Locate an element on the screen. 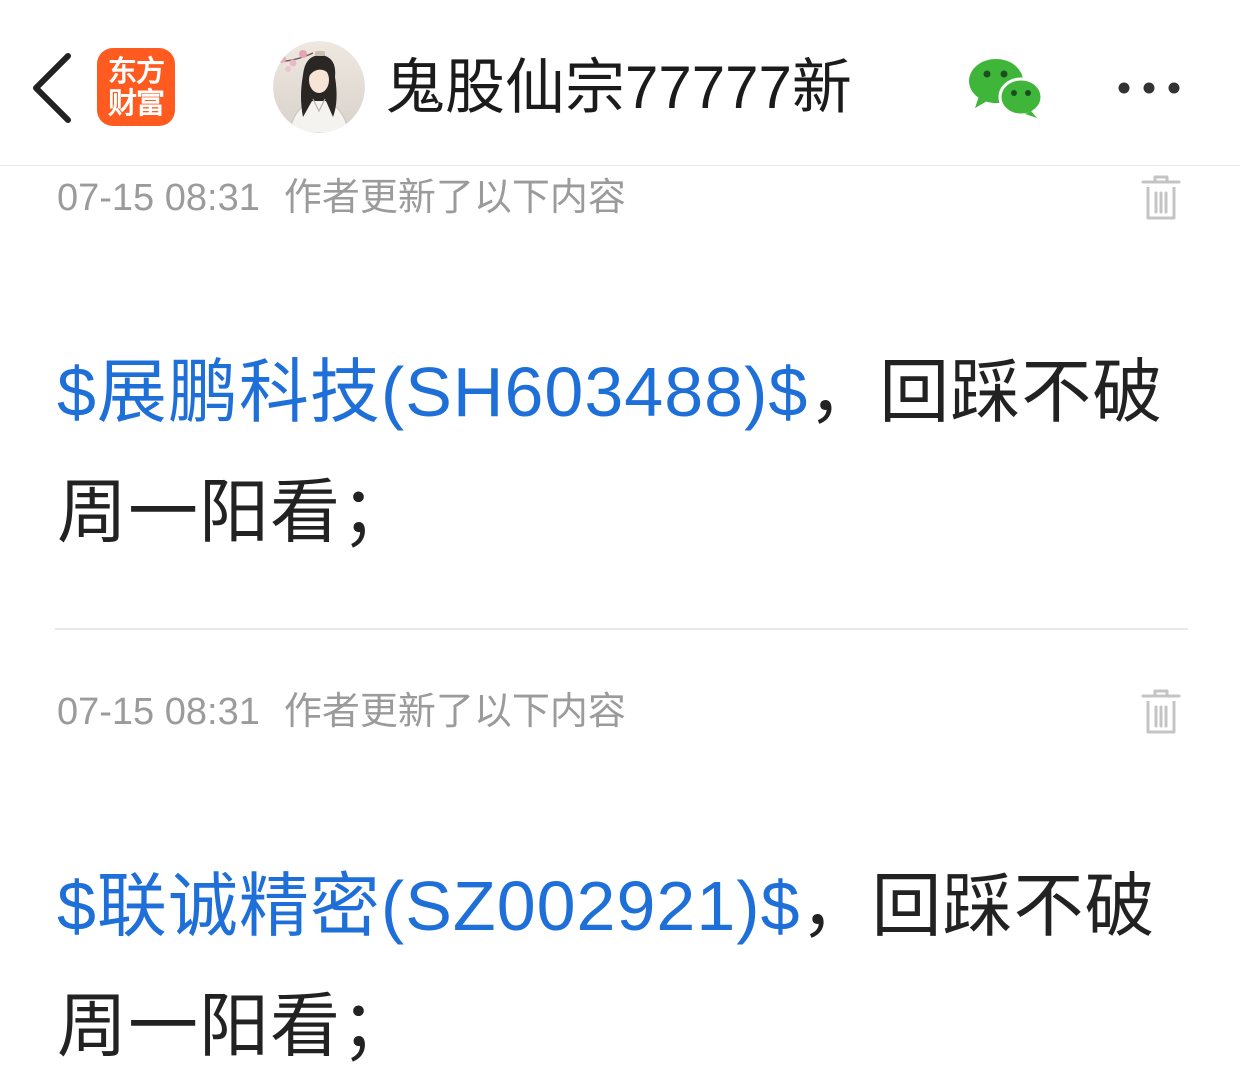  user-avatar-image is located at coordinates (319, 87).